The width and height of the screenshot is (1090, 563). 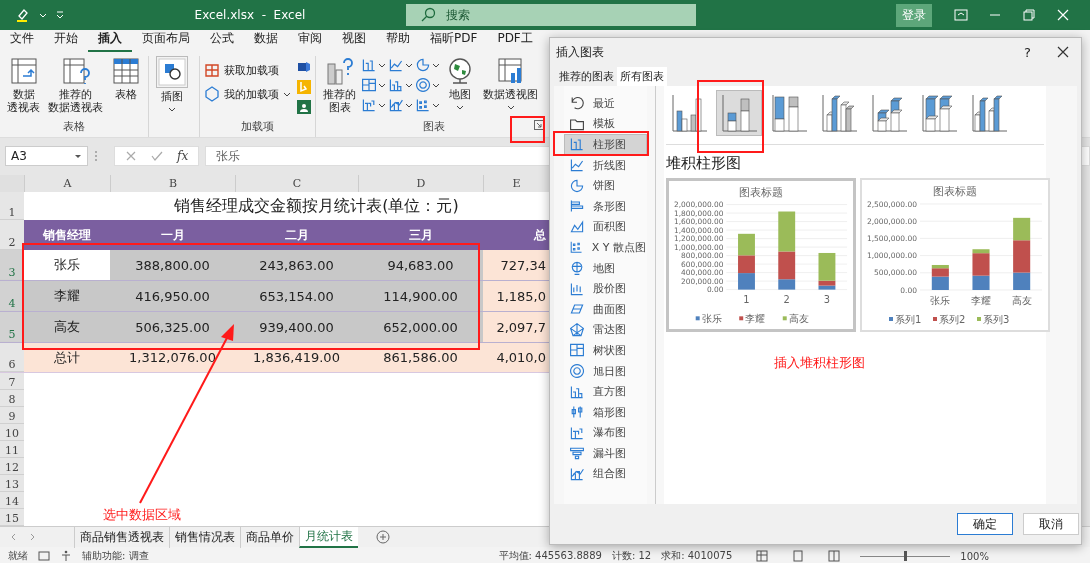 I want to click on chart-category-item: 地图, so click(x=605, y=268).